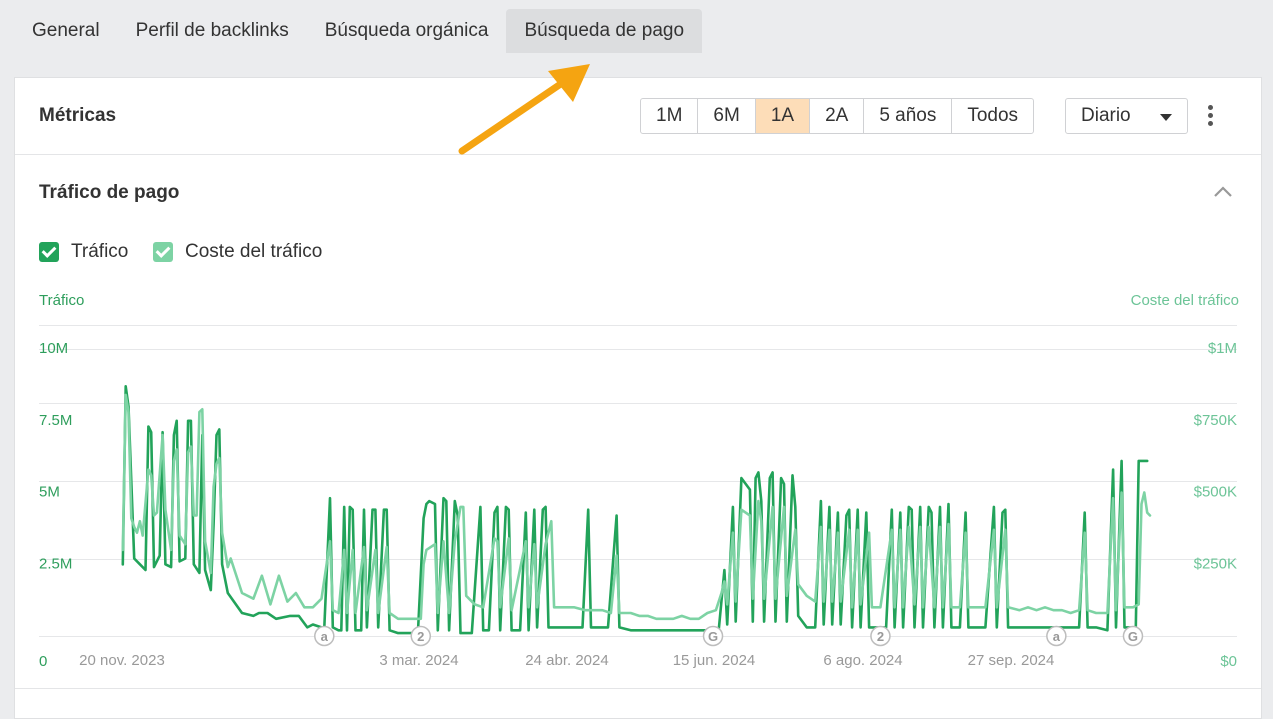 The height and width of the screenshot is (719, 1273). I want to click on left-tick-label: 2.5M, so click(55, 563).